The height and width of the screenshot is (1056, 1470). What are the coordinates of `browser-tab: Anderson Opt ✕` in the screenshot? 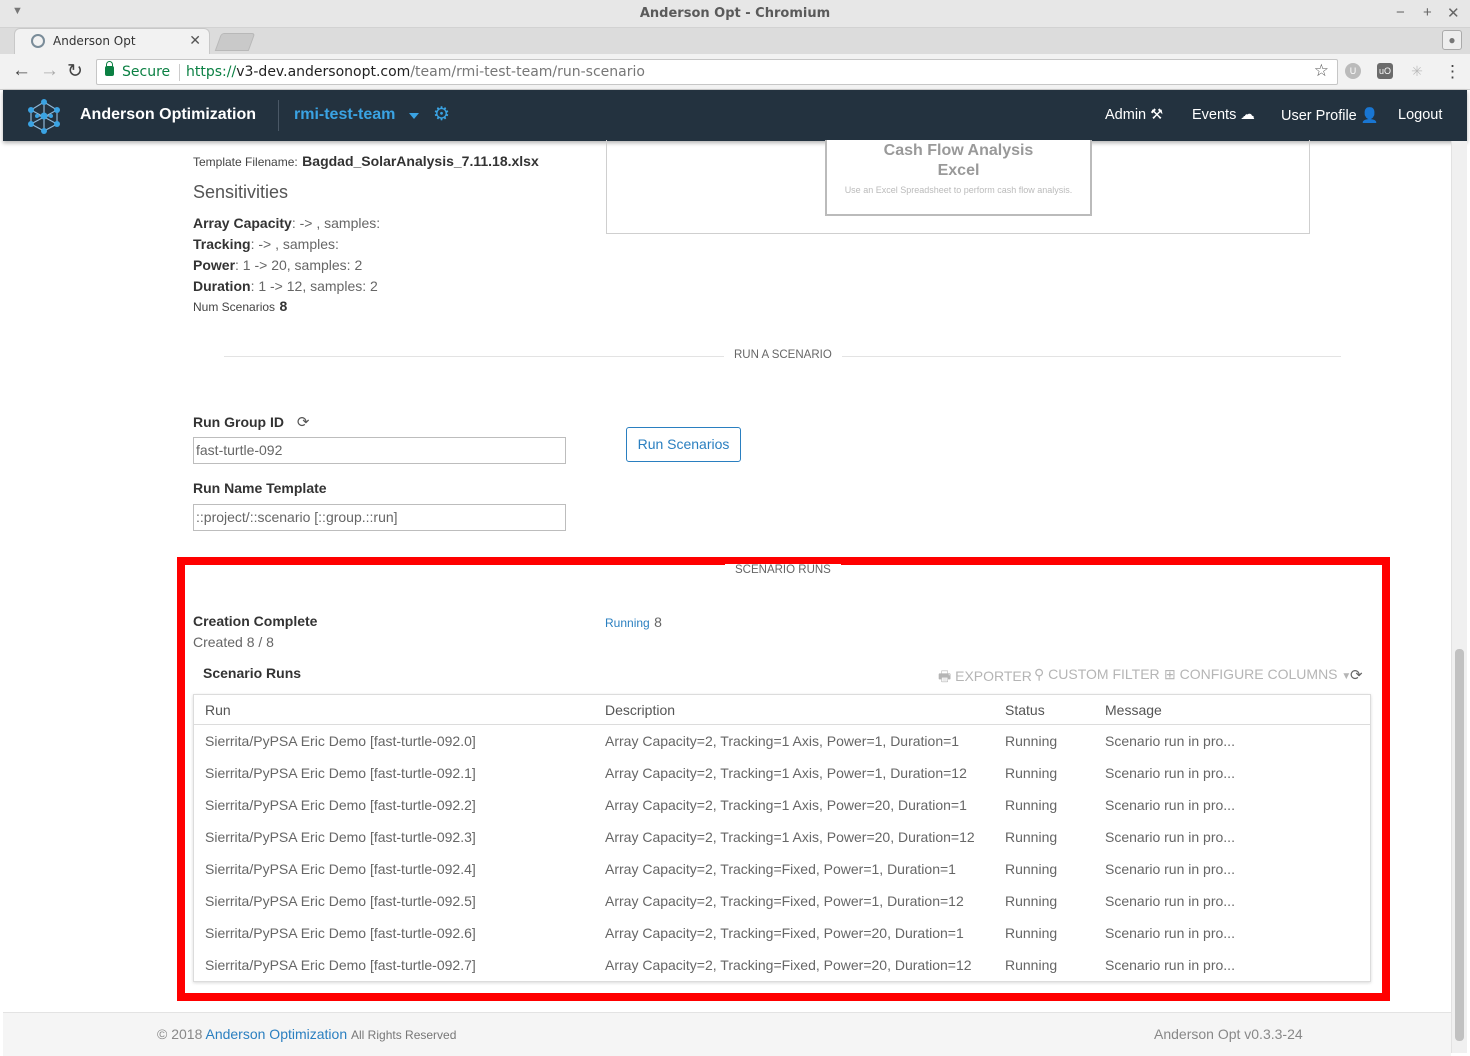 It's located at (112, 41).